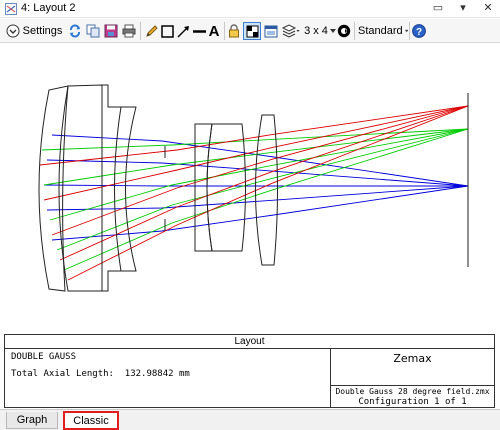  I want to click on layout-grid-toggle, so click(252, 31).